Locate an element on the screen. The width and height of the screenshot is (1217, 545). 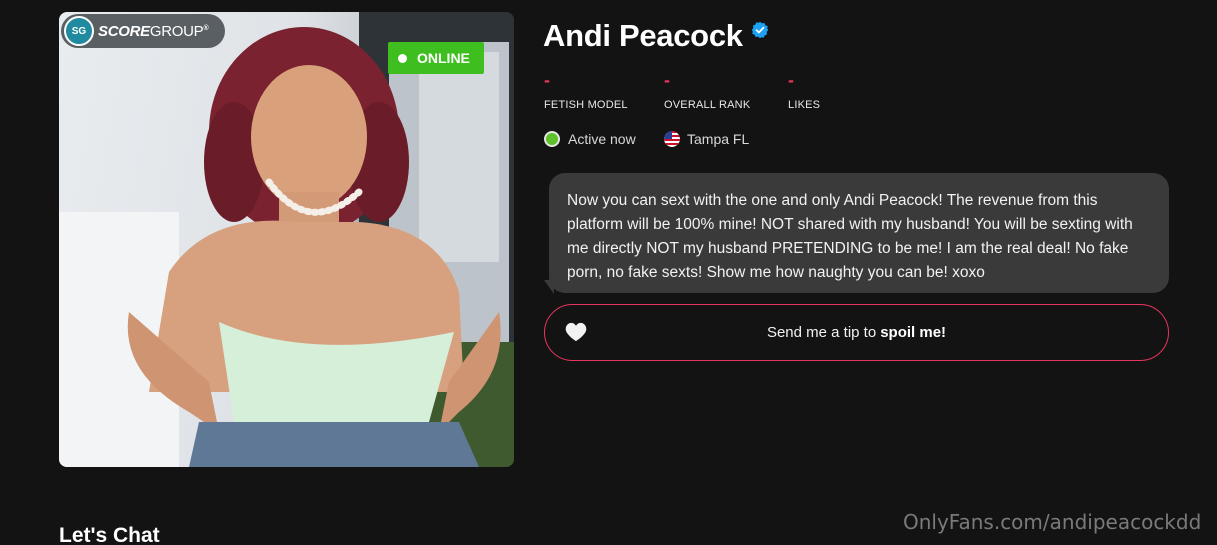
online-badge: ONLINE is located at coordinates (436, 58).